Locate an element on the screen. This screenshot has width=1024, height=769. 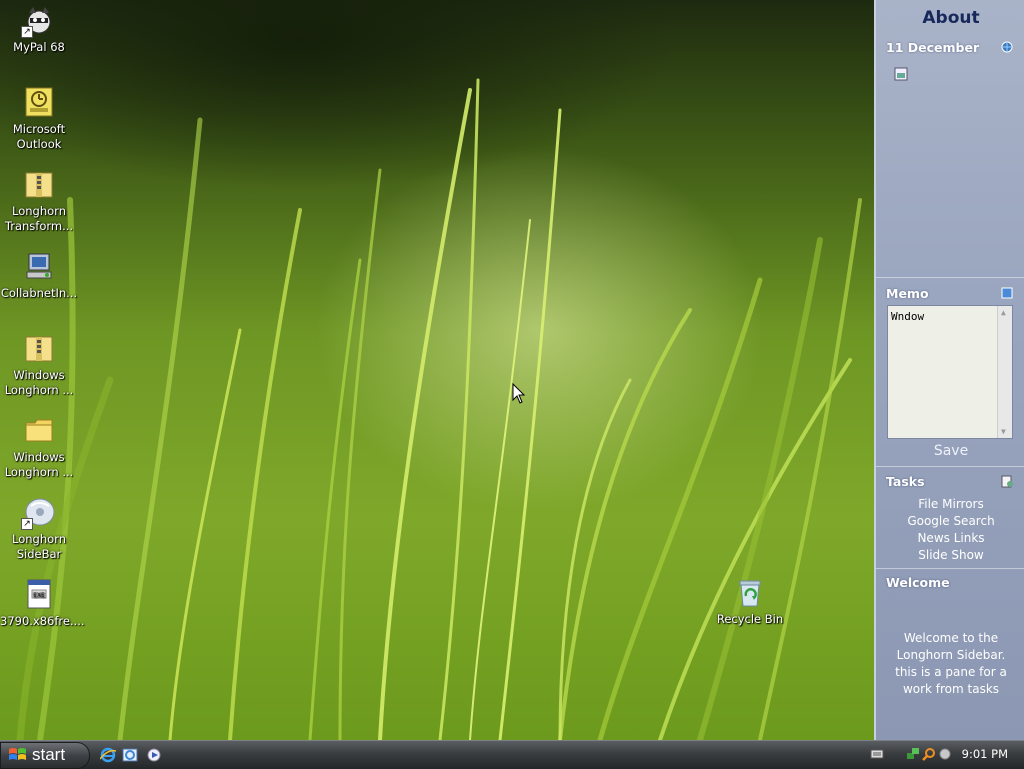
document-icon: EXE is located at coordinates (39, 594).